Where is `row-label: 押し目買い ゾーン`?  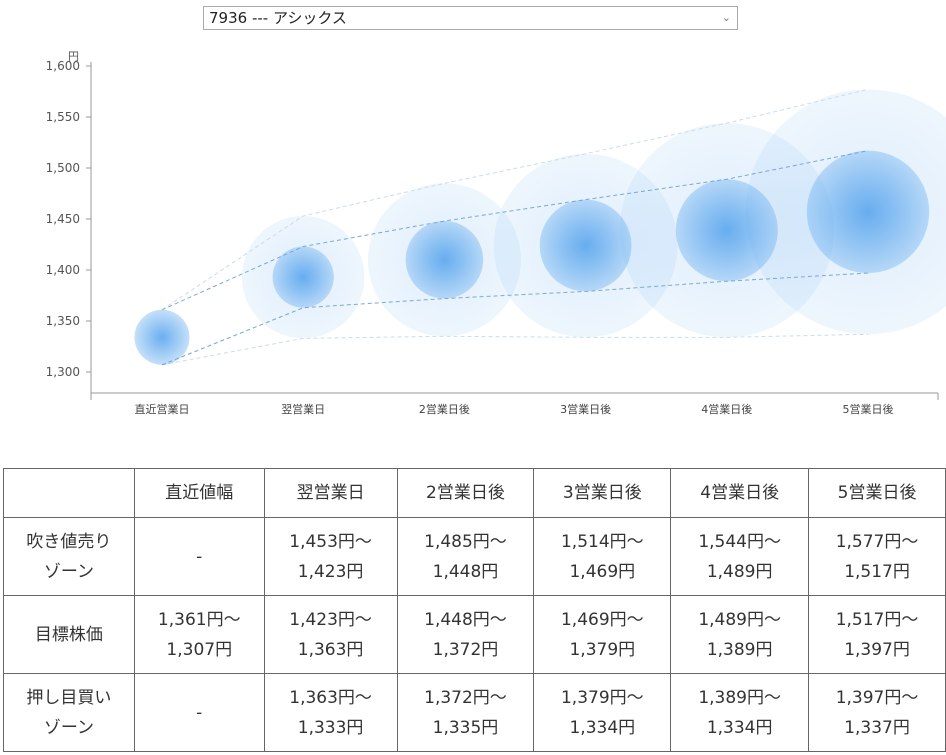 row-label: 押し目買い ゾーン is located at coordinates (69, 712).